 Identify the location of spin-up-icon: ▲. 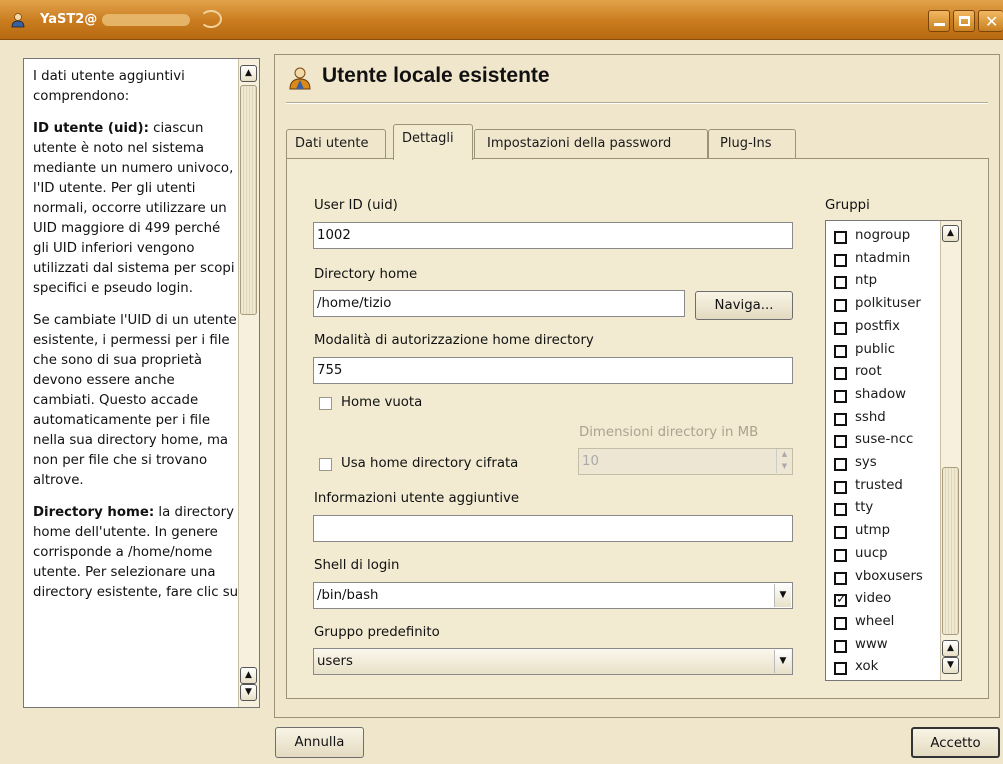
(784, 455).